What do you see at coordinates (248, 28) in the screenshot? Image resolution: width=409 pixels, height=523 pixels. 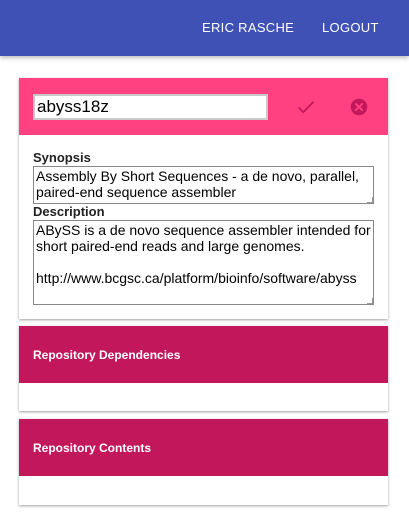 I see `user-button: ERIC RASCHE` at bounding box center [248, 28].